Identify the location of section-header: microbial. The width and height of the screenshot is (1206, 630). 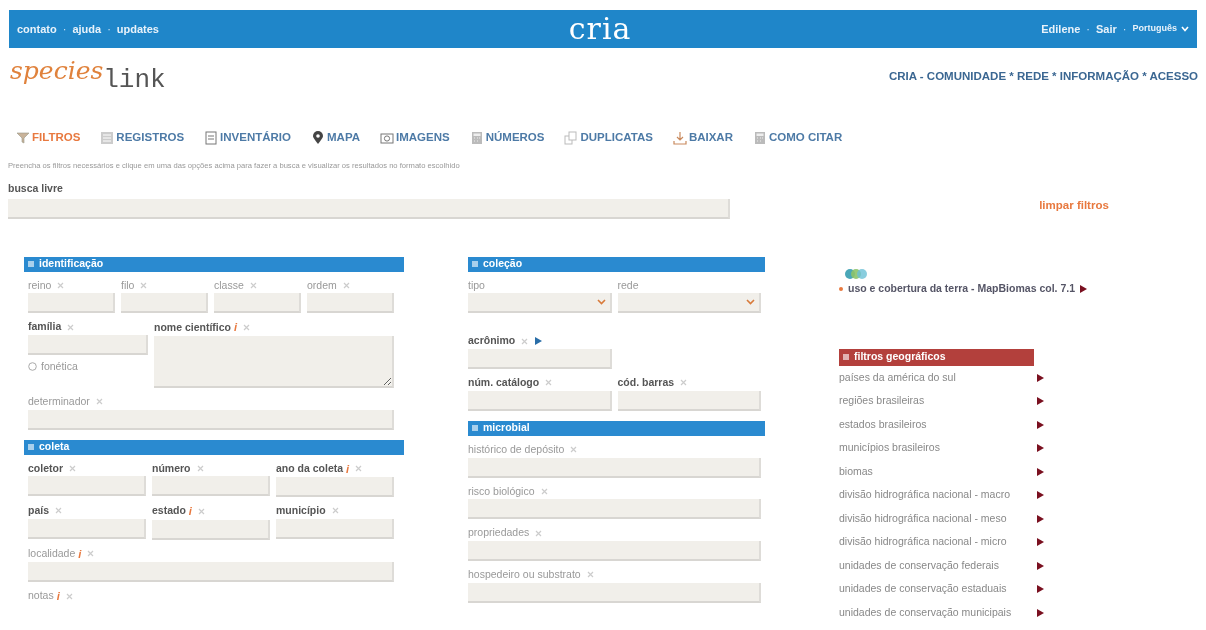
(616, 428).